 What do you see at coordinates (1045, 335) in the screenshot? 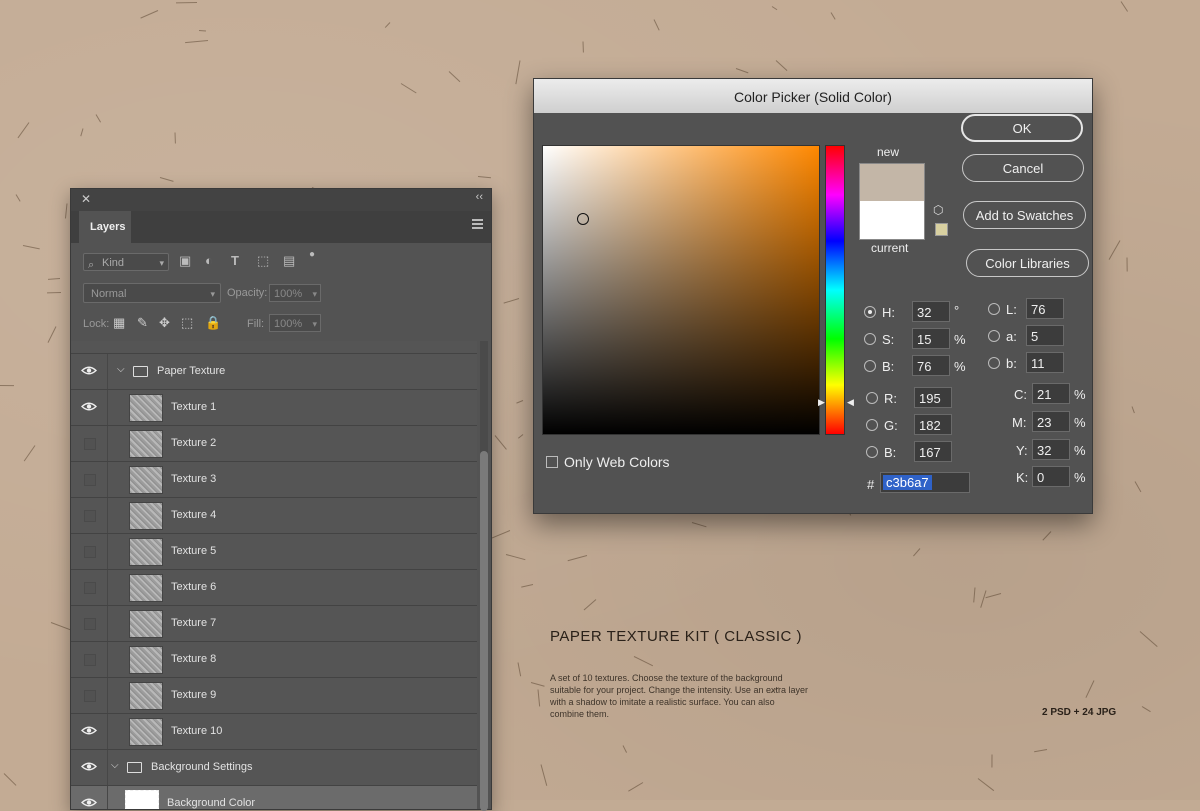
I see `a-input: 5` at bounding box center [1045, 335].